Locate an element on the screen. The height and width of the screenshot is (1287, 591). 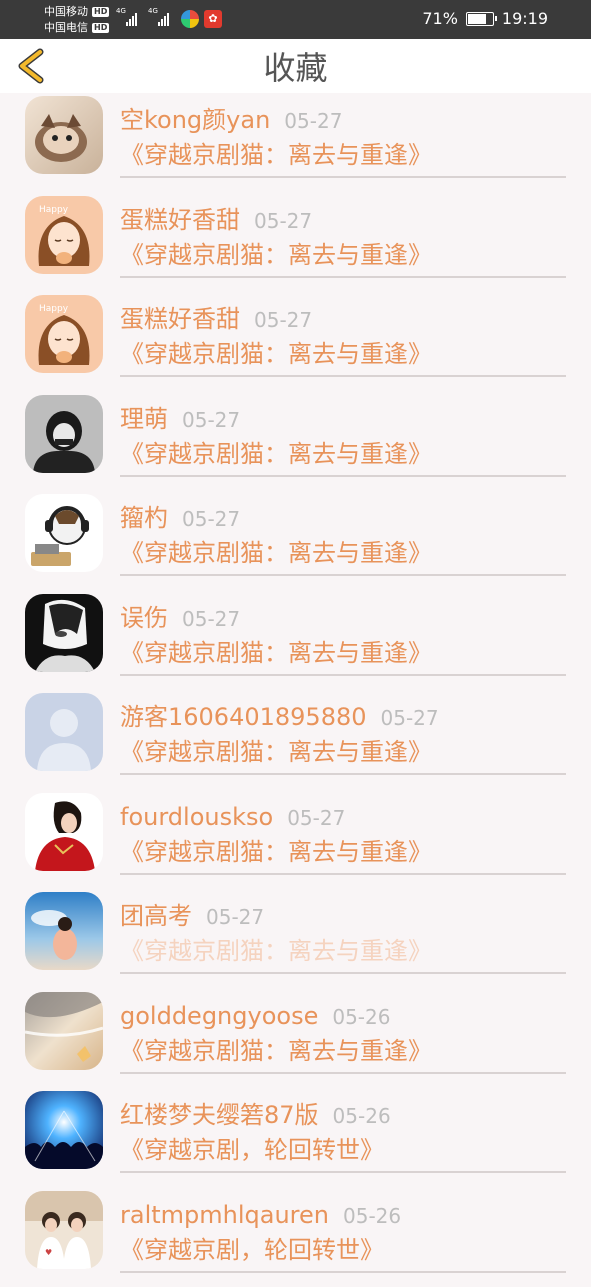
username: 籀杓 05-27 is located at coordinates (180, 518).